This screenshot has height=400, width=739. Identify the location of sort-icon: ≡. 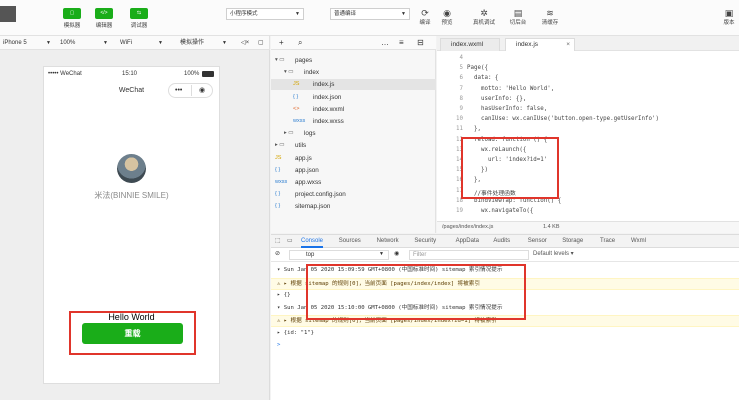
(401, 42).